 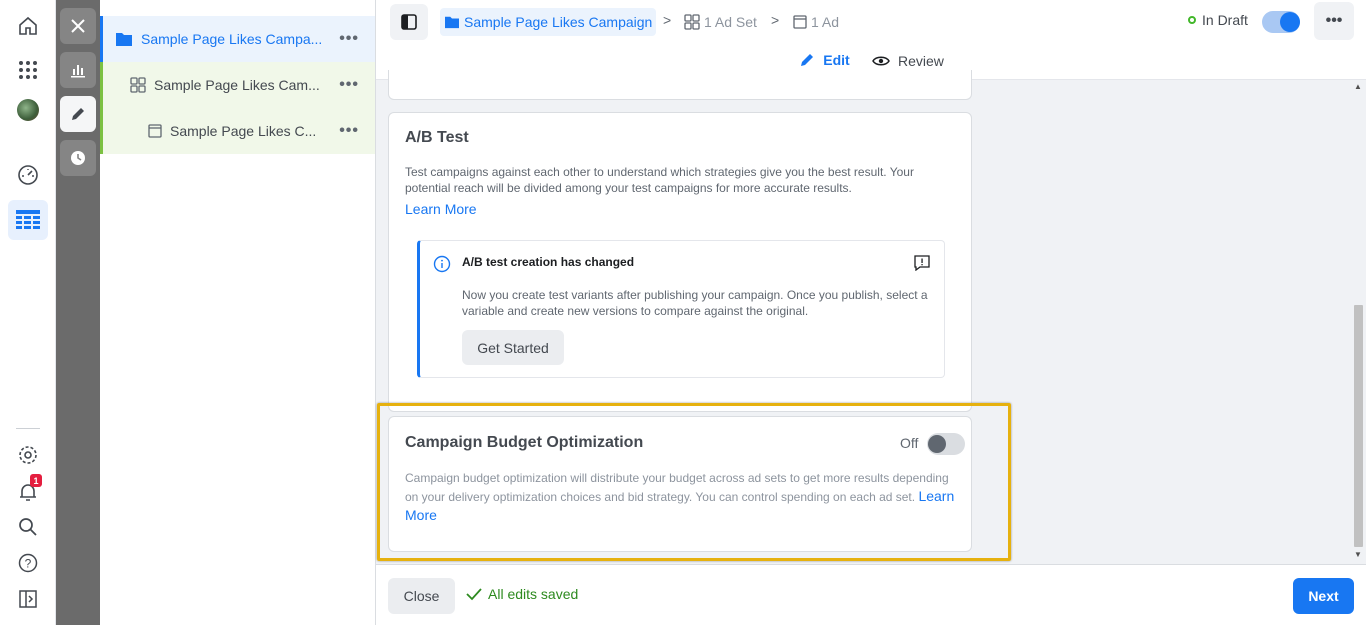 What do you see at coordinates (533, 594) in the screenshot?
I see `save-status-label: All edits saved` at bounding box center [533, 594].